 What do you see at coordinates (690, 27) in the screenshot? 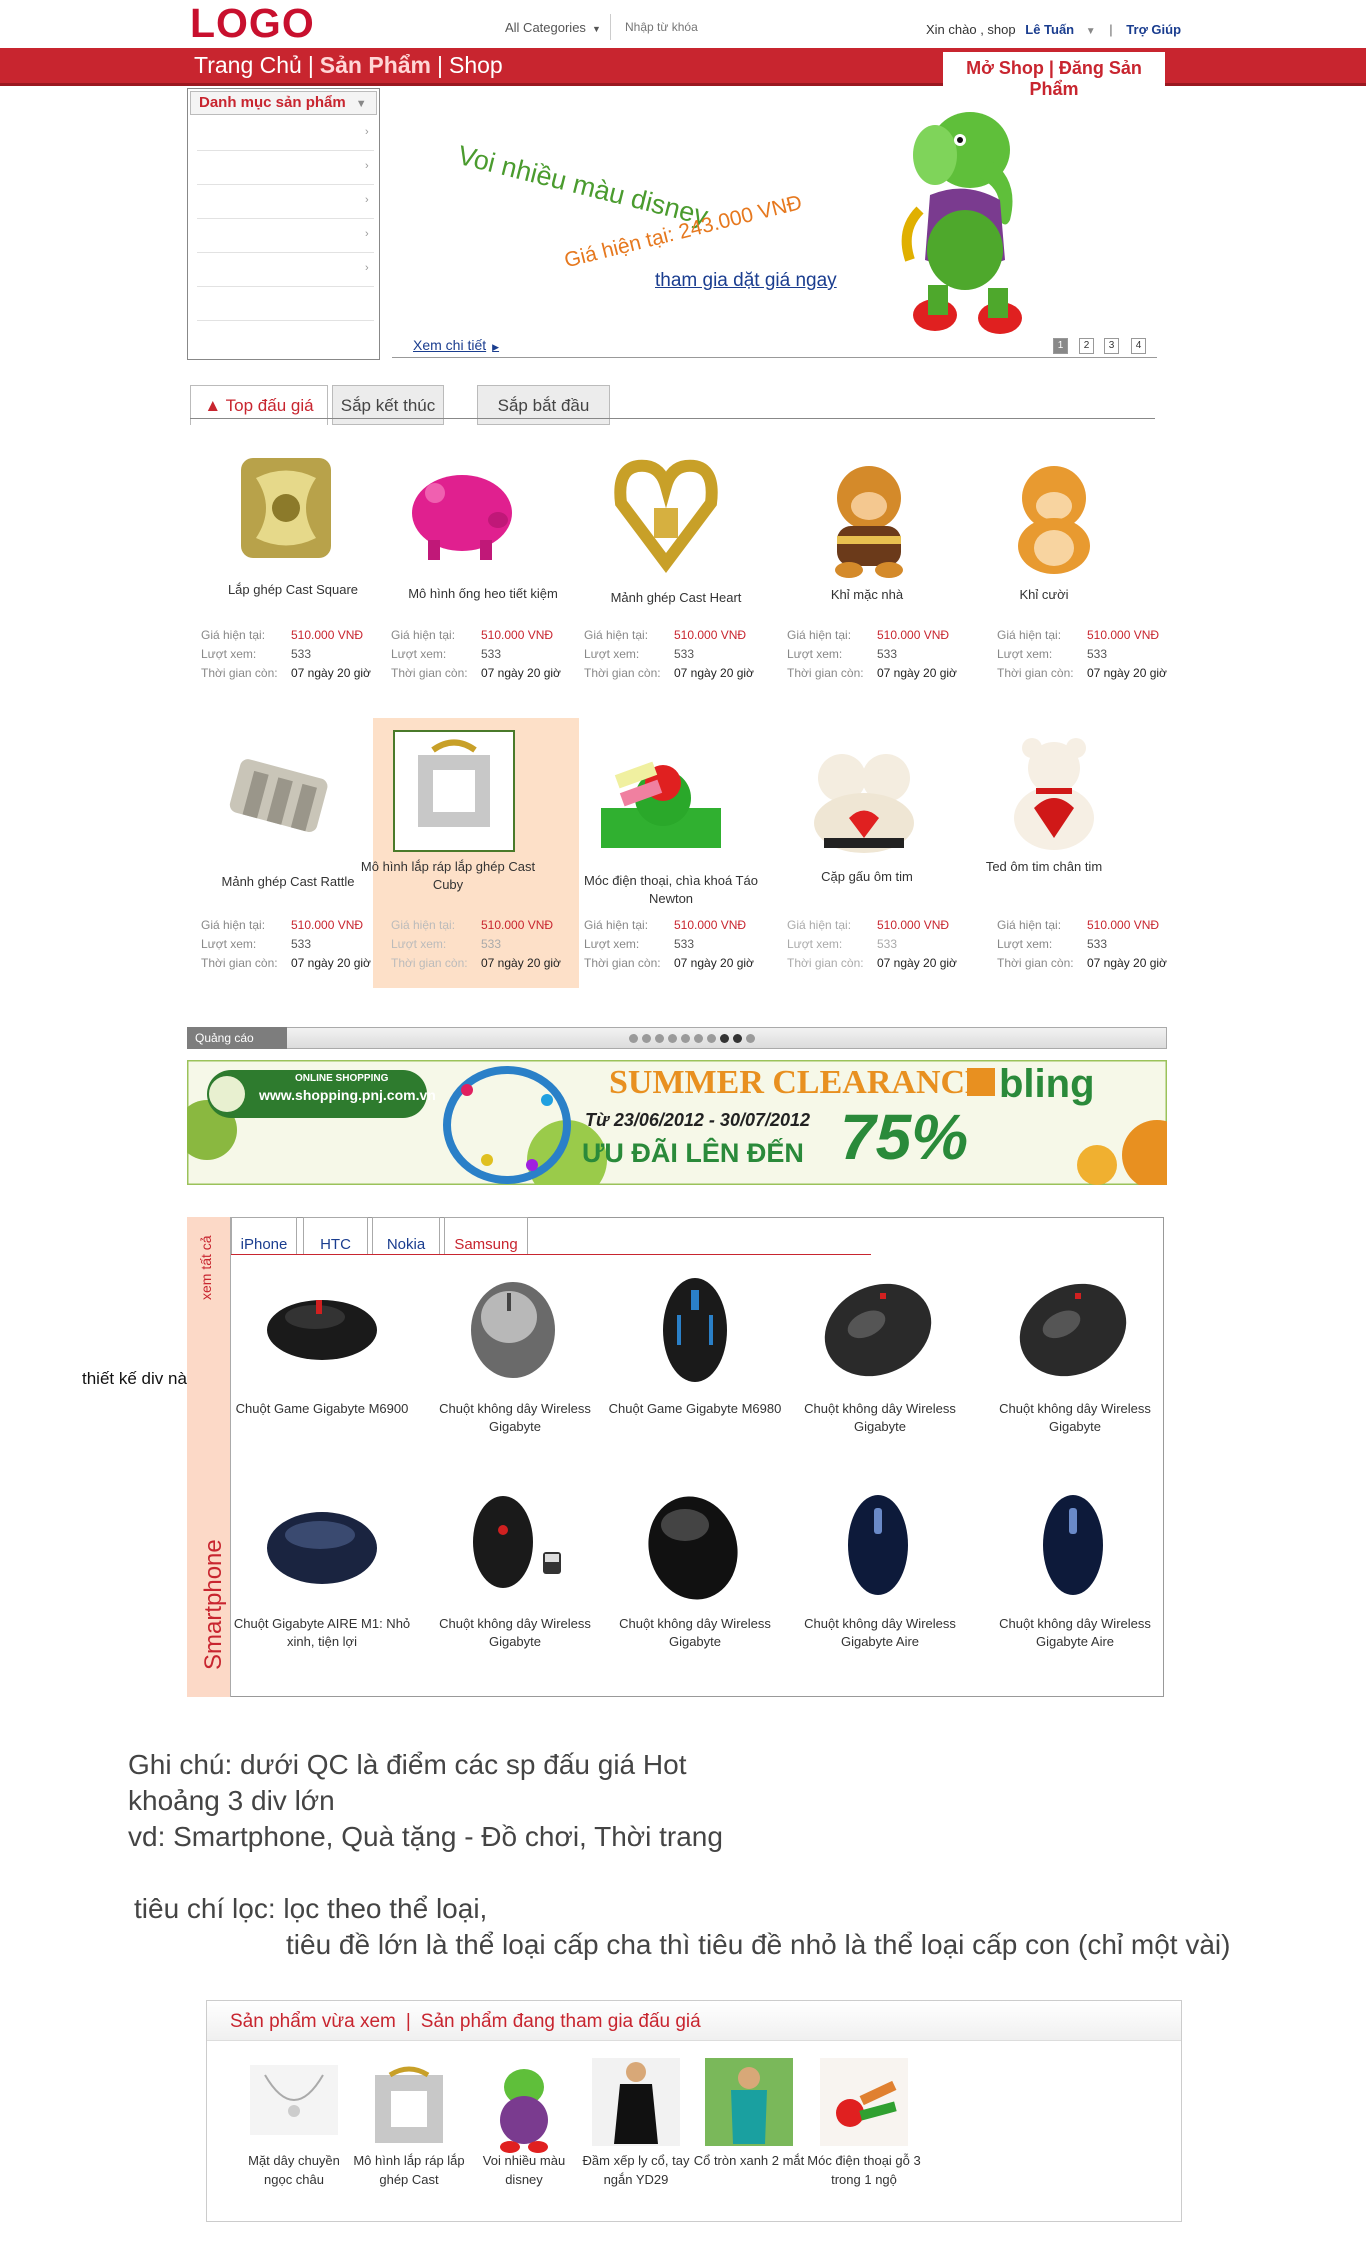
I see `search-input` at bounding box center [690, 27].